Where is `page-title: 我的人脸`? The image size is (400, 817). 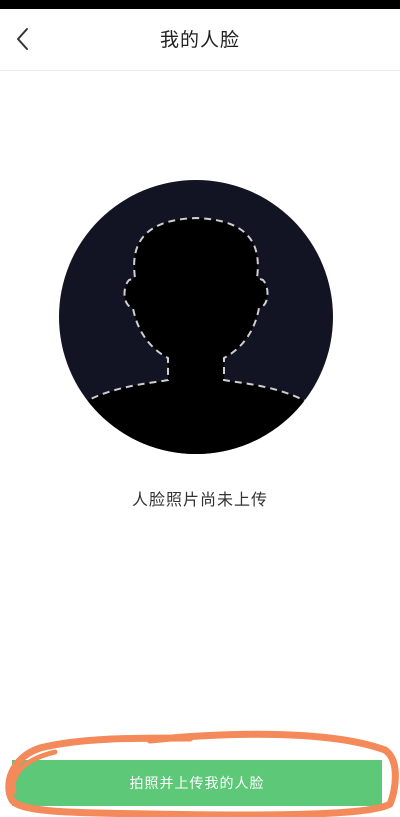
page-title: 我的人脸 is located at coordinates (199, 40).